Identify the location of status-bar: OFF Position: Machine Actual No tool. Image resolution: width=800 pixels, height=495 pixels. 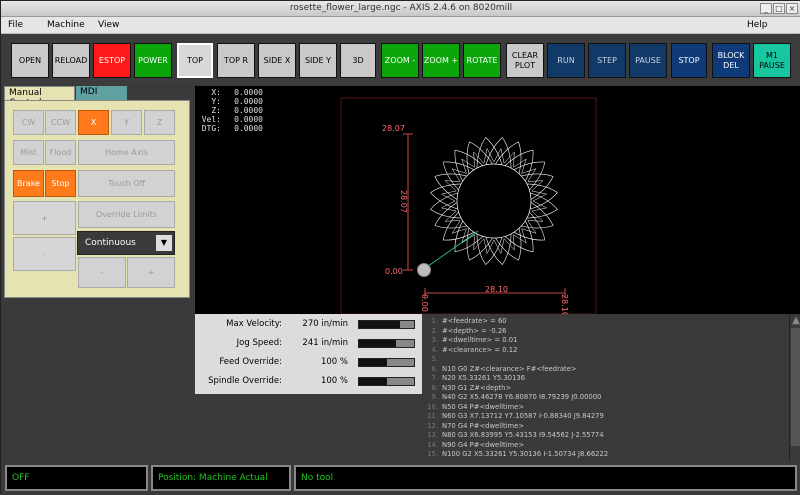
(400, 478).